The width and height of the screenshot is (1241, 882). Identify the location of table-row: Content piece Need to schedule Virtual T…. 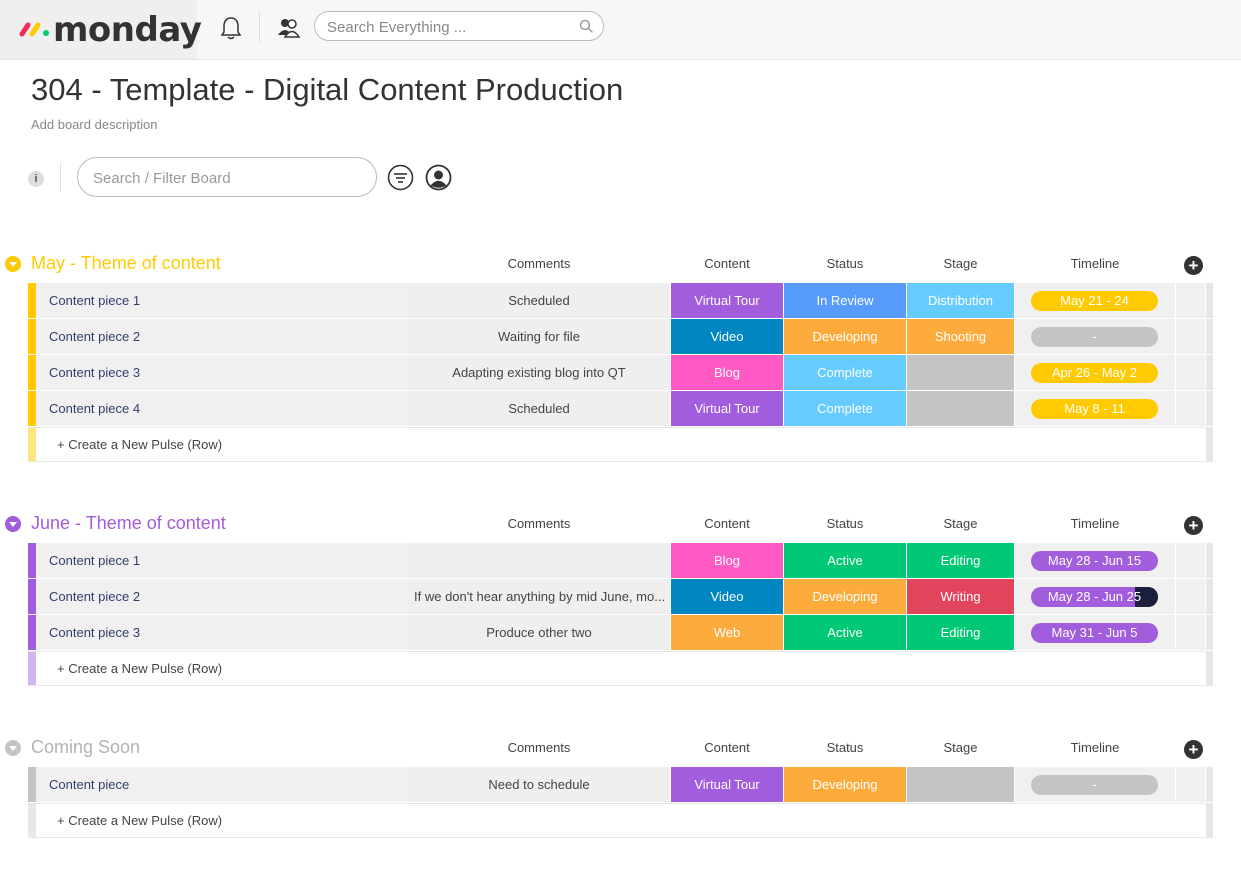
(620, 784).